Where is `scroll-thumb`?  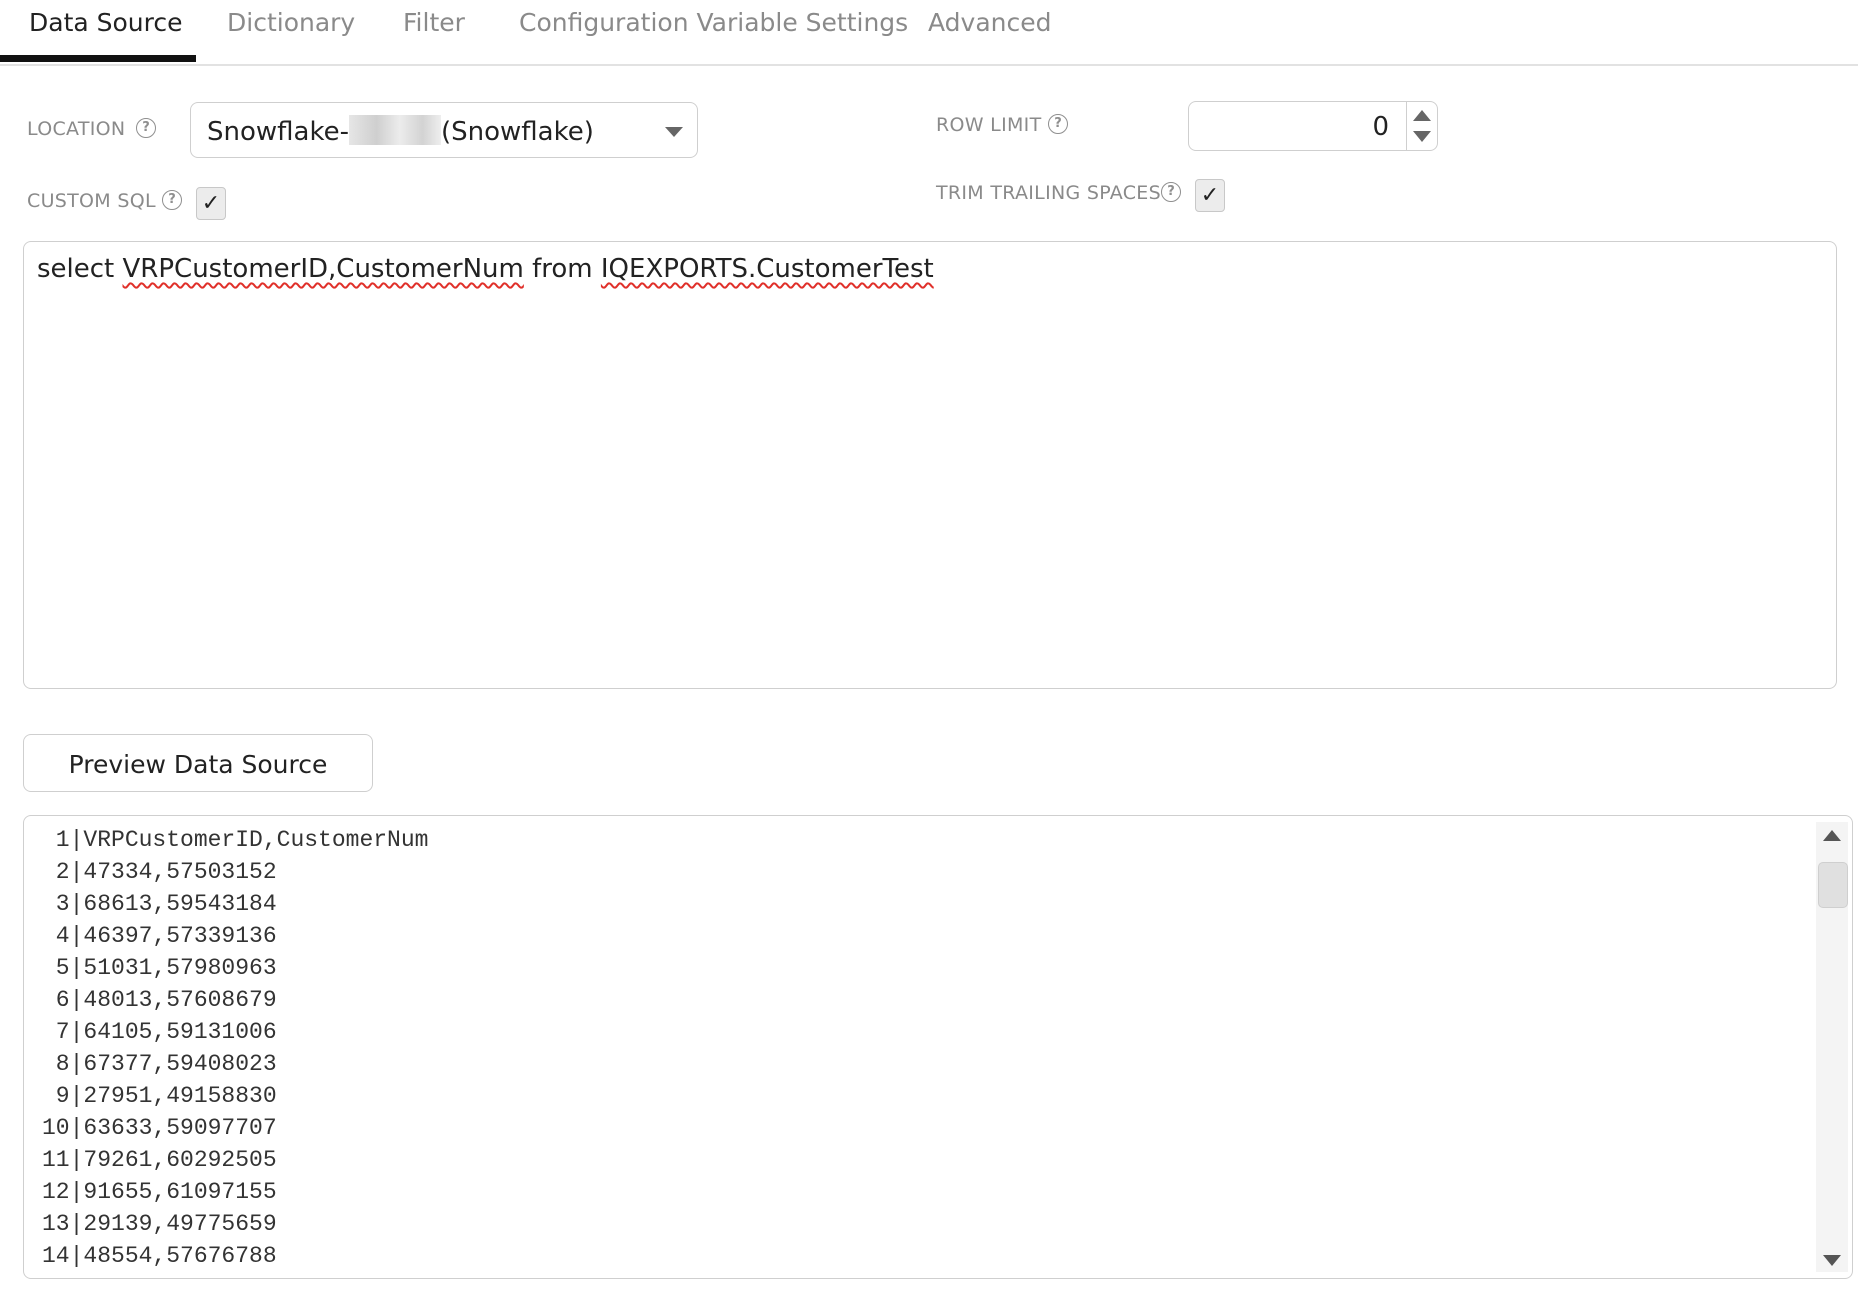 scroll-thumb is located at coordinates (1833, 885).